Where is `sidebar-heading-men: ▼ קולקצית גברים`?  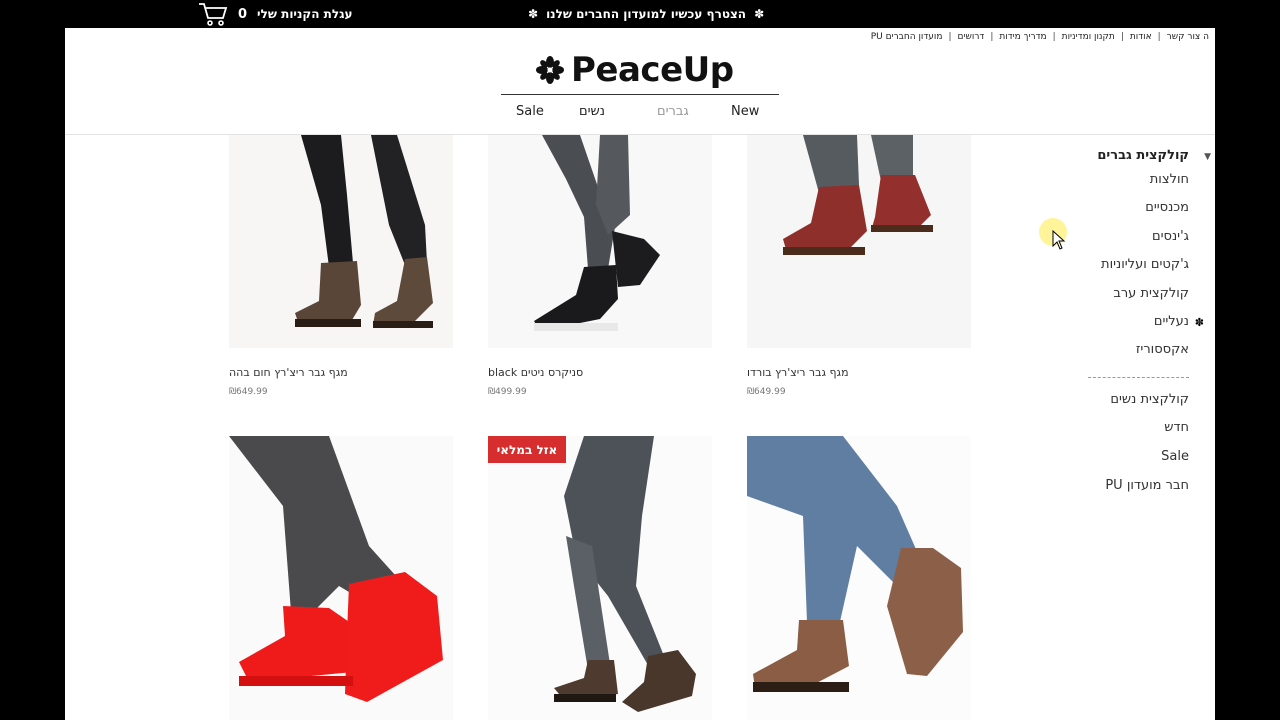 sidebar-heading-men: ▼ קולקצית גברים is located at coordinates (1135, 160).